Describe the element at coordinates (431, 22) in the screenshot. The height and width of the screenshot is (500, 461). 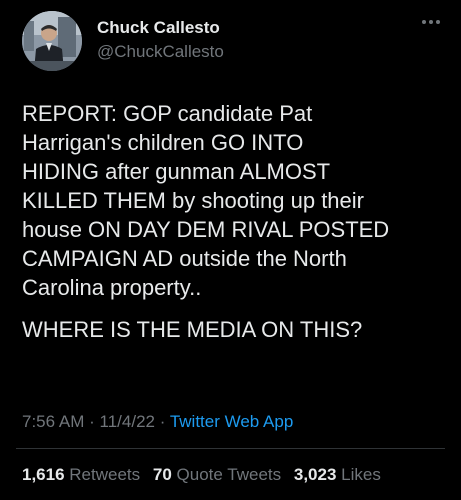
I see `more-horizontal-icon` at that location.